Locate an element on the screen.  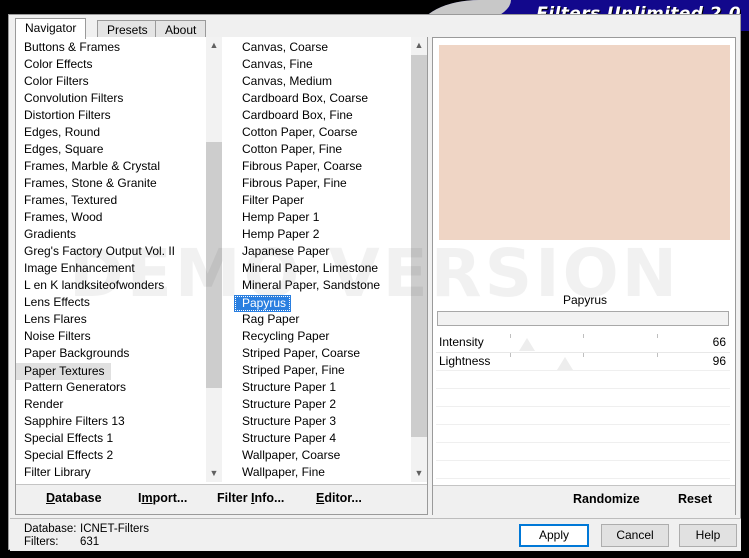
list-item: Frames, Wood is located at coordinates (119, 217).